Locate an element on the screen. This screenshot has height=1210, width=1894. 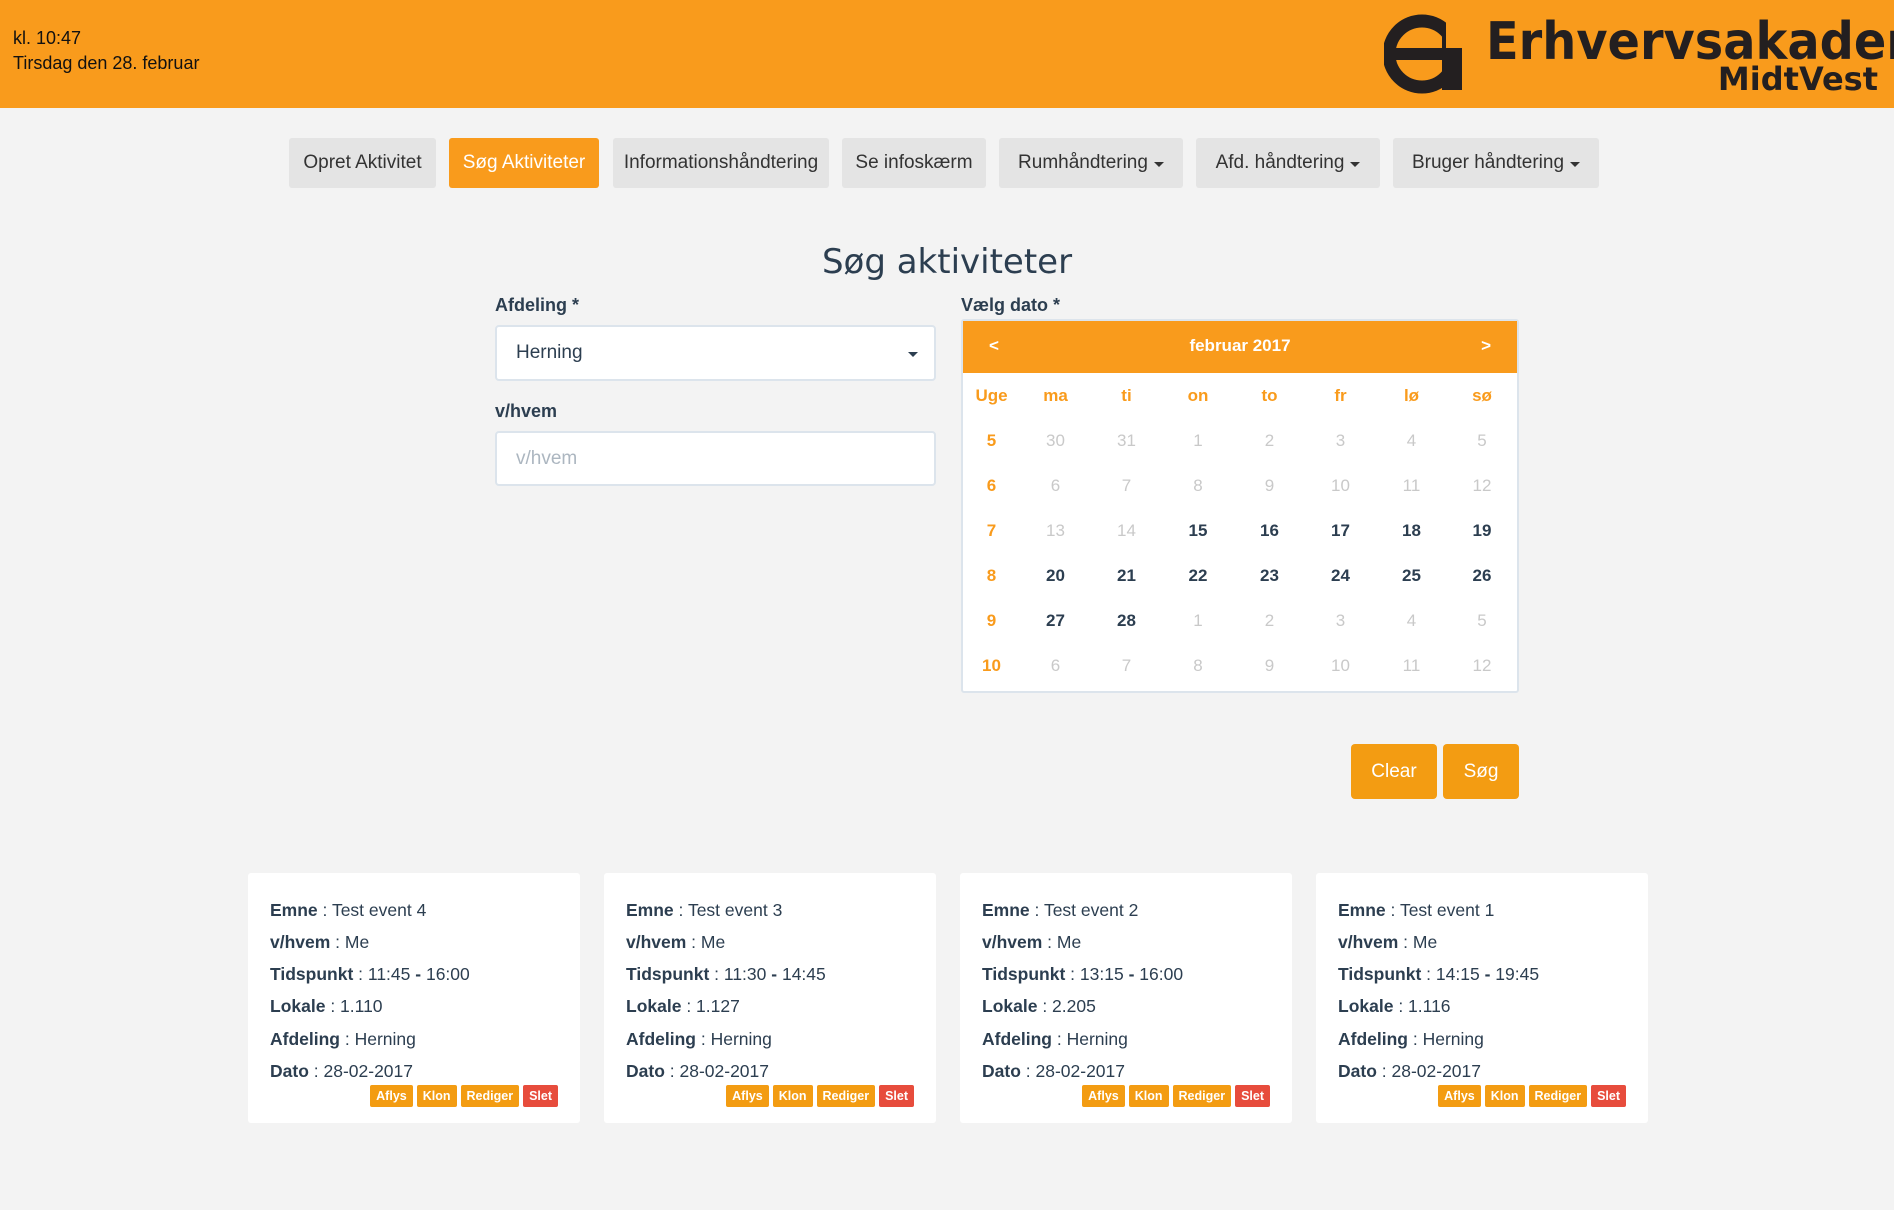
event-start-time: 11:30 is located at coordinates (745, 974).